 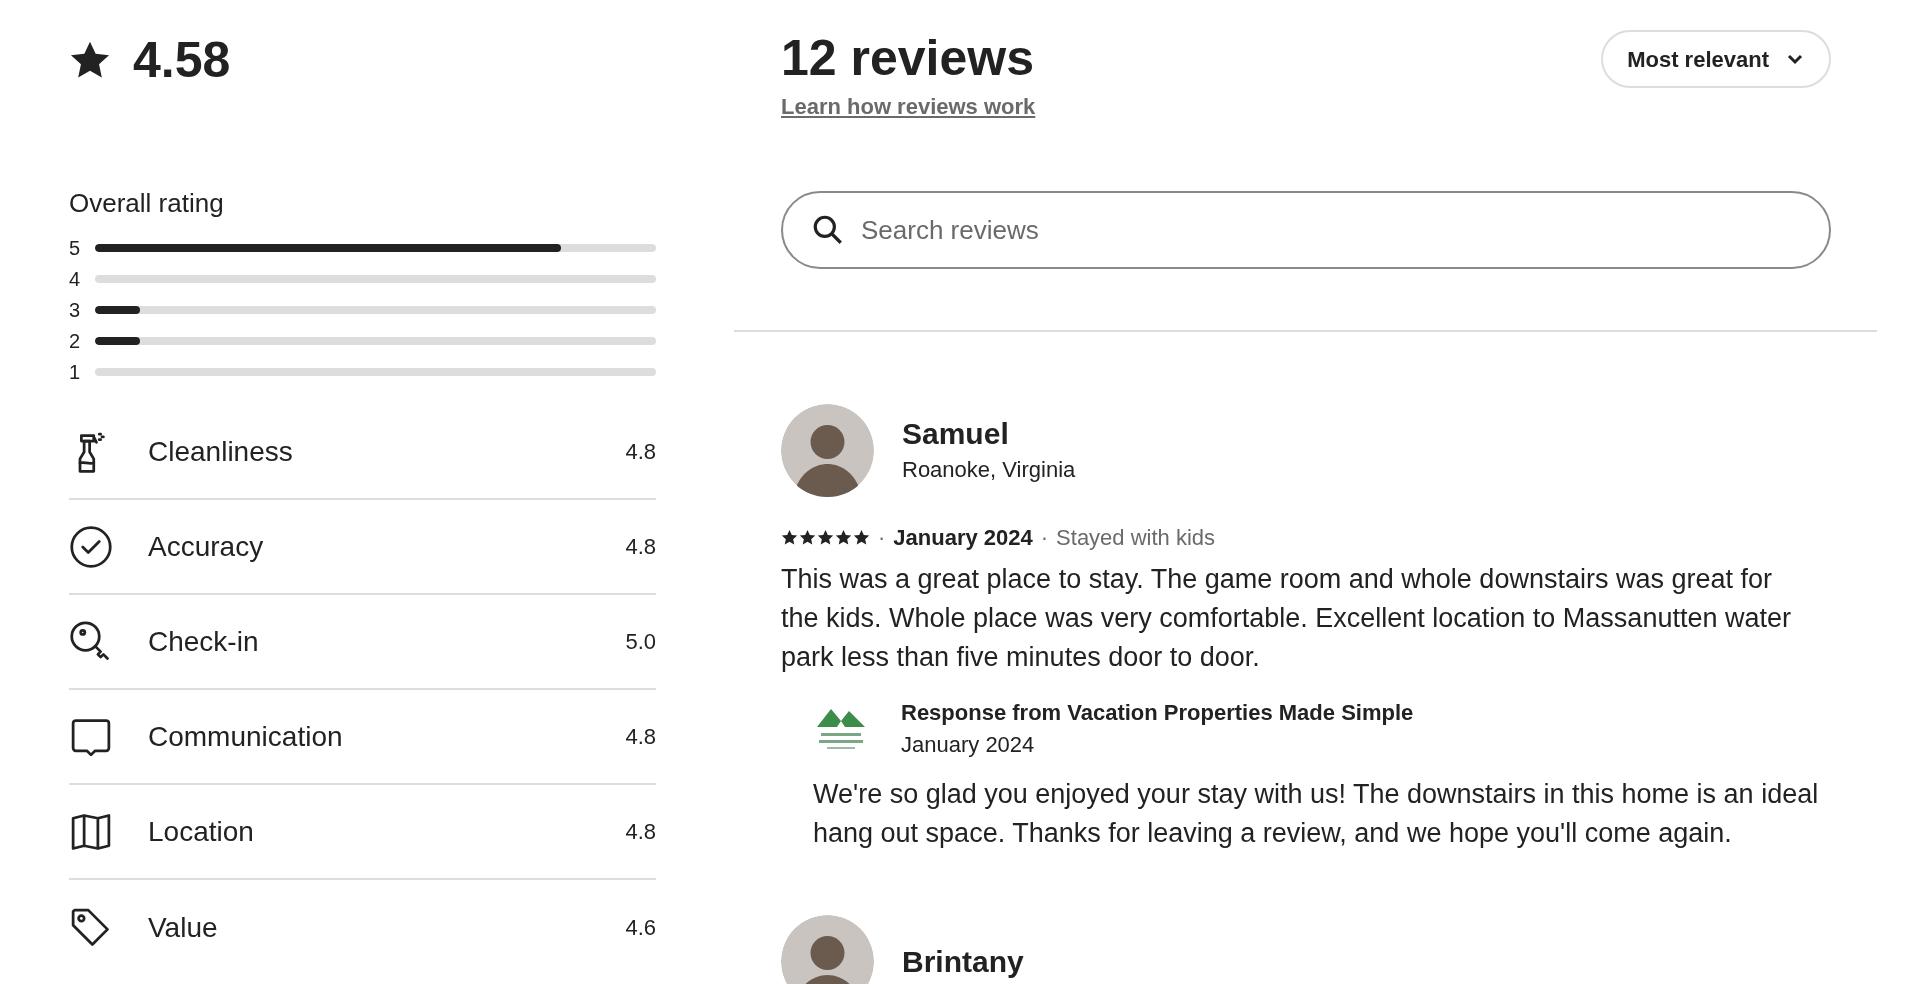 I want to click on rating-label: 2, so click(x=75, y=341).